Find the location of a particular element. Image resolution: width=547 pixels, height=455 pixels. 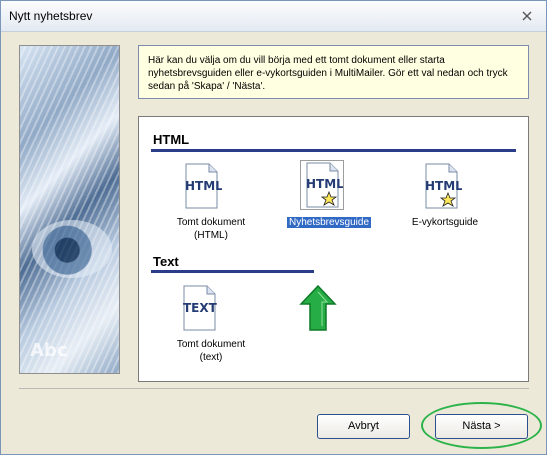

window-title: Nytt nyhetsbrev is located at coordinates (51, 16).